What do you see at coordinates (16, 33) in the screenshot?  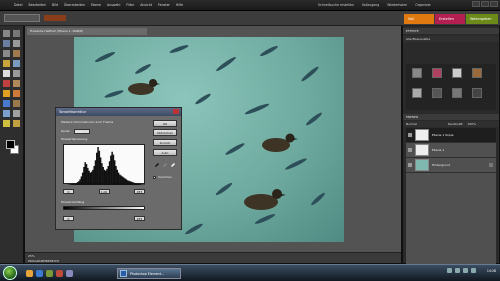 I see `zoom-tool-icon` at bounding box center [16, 33].